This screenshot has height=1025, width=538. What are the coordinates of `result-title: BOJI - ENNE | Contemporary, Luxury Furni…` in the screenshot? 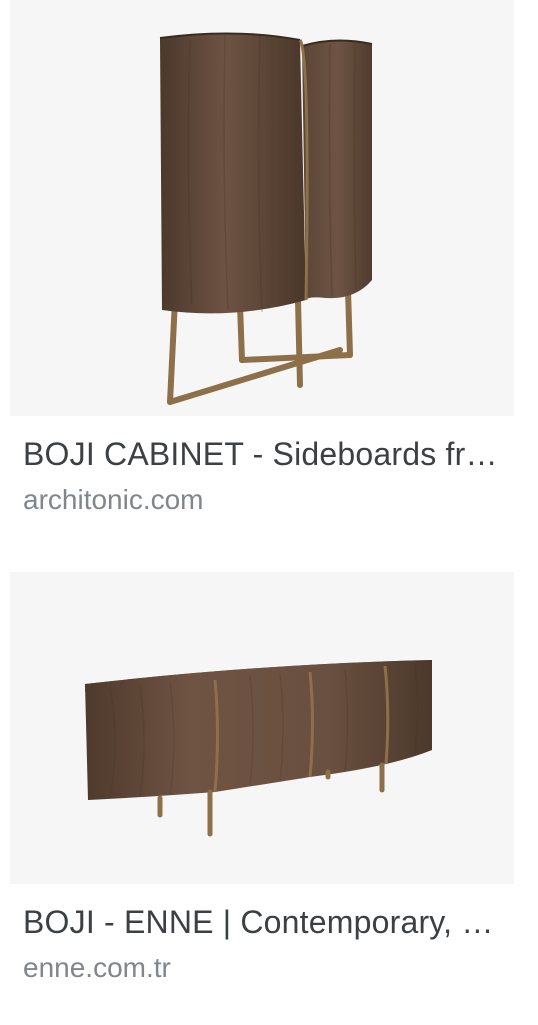 It's located at (266, 922).